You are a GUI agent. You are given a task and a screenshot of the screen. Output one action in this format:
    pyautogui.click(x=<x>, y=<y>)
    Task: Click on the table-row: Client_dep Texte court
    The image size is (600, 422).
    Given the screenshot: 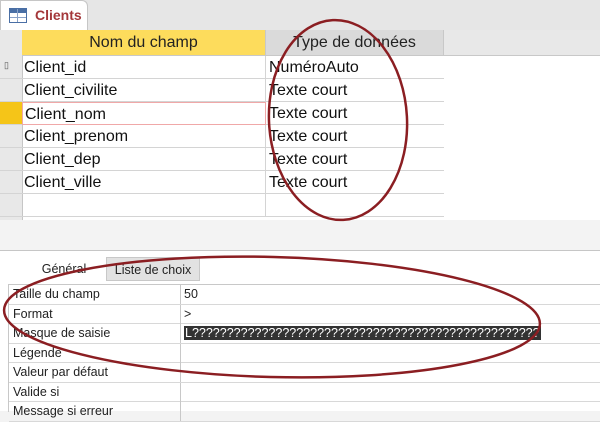 What is the action you would take?
    pyautogui.click(x=300, y=159)
    